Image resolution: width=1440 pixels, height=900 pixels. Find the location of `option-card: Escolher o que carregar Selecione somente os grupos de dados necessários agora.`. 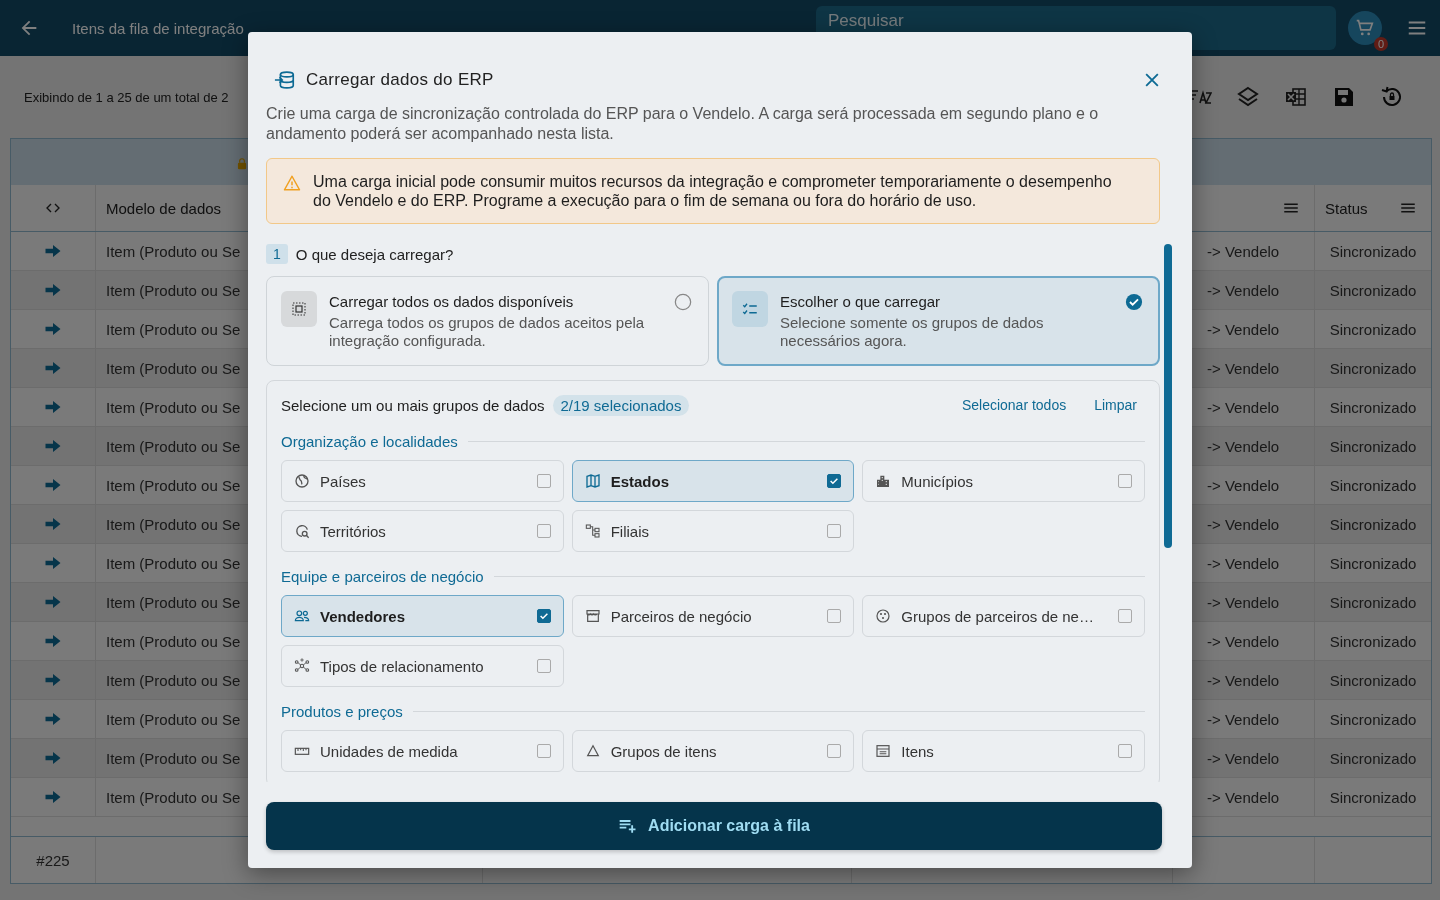

option-card: Escolher o que carregar Selecione somente os grupos de dados necessários agora. is located at coordinates (938, 321).